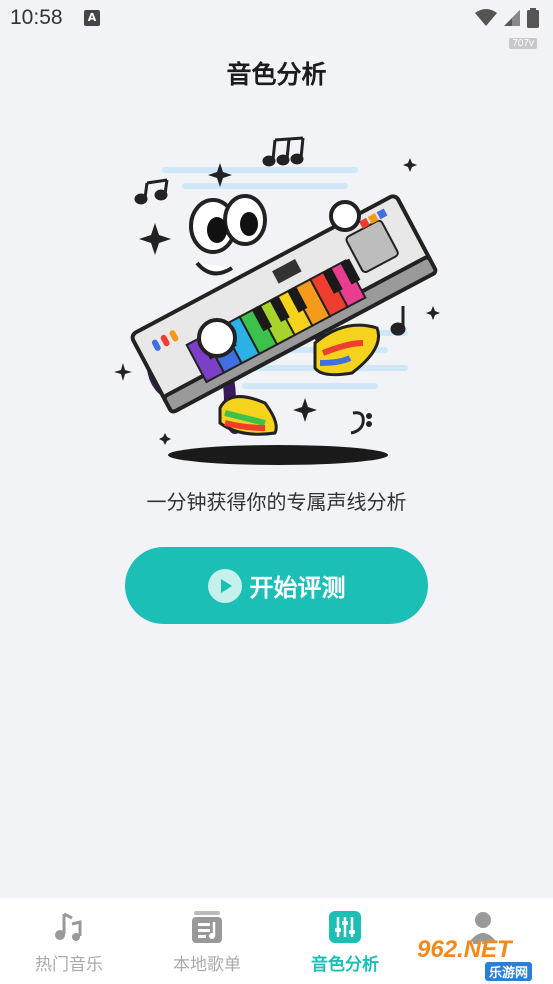 The height and width of the screenshot is (984, 553). What do you see at coordinates (533, 18) in the screenshot?
I see `battery-icon` at bounding box center [533, 18].